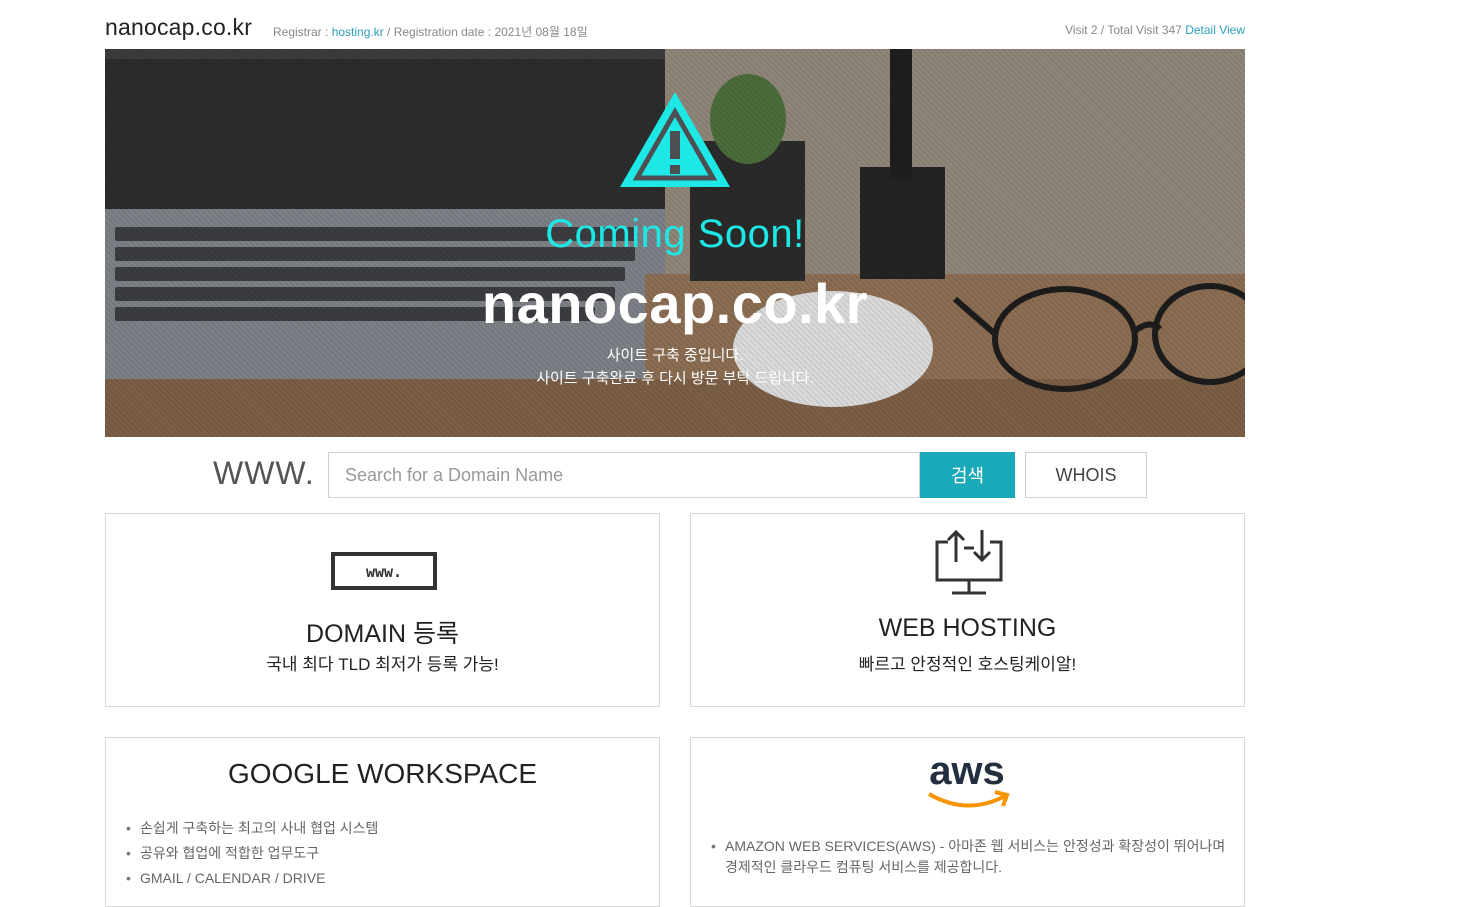  Describe the element at coordinates (624, 475) in the screenshot. I see `domain-search-input` at that location.